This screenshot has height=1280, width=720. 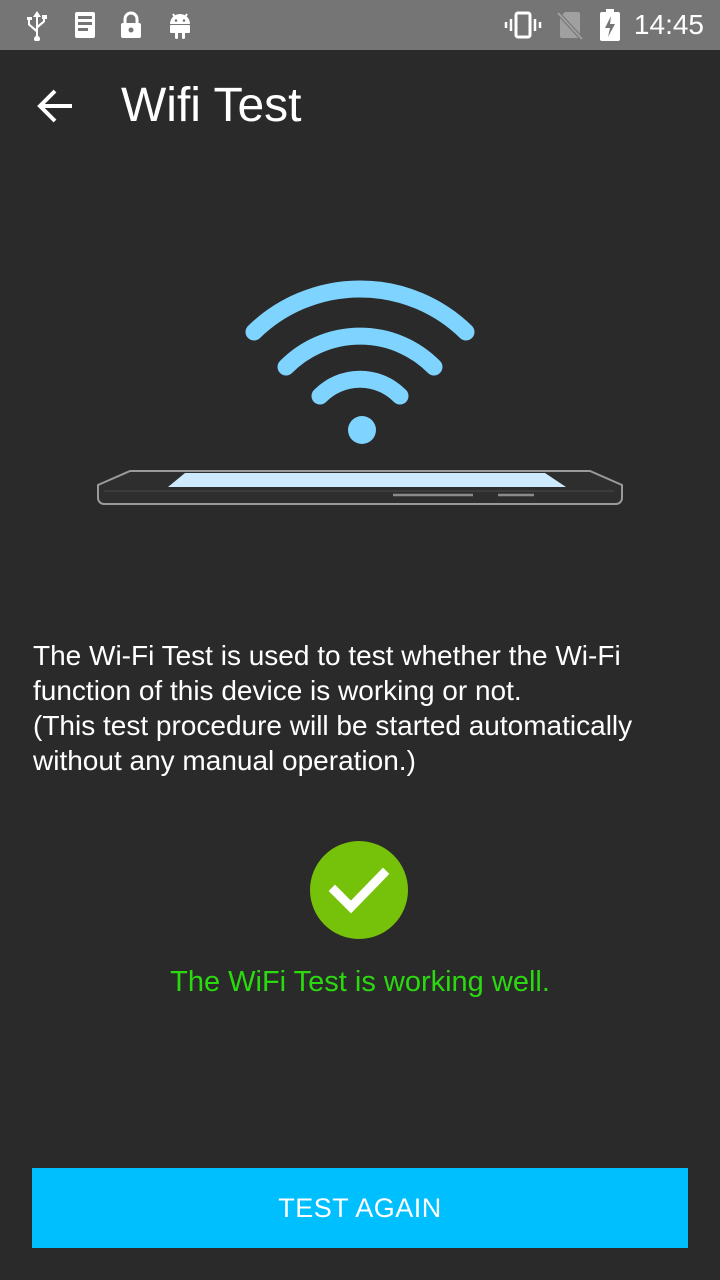 What do you see at coordinates (360, 982) in the screenshot?
I see `result-text: The WiFi Test is working well.` at bounding box center [360, 982].